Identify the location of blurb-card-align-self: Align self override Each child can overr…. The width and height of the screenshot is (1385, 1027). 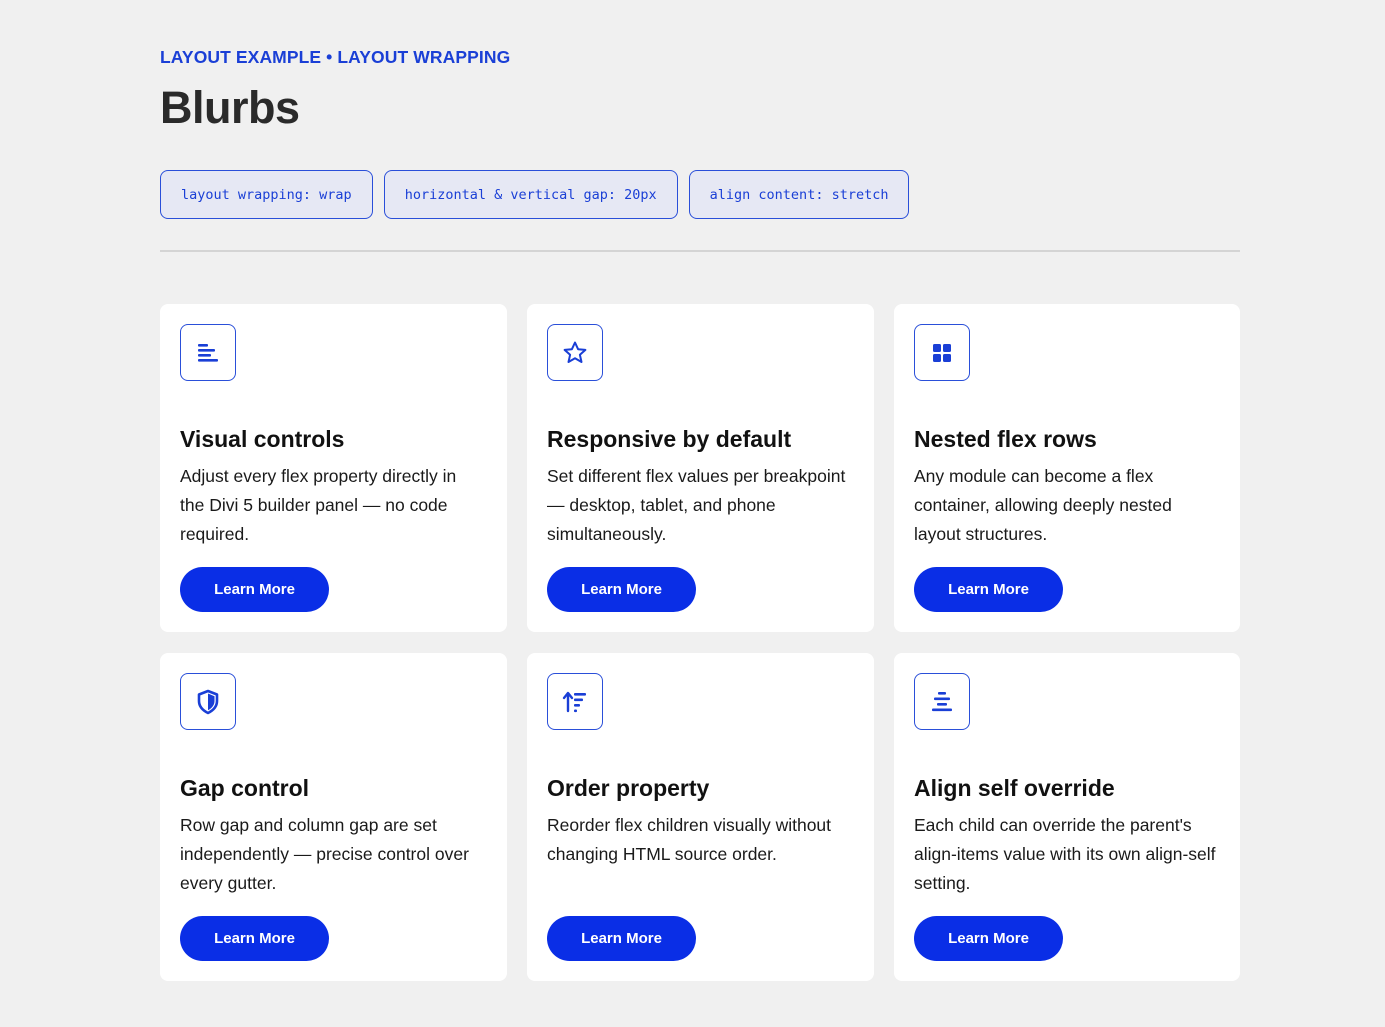
(1067, 817).